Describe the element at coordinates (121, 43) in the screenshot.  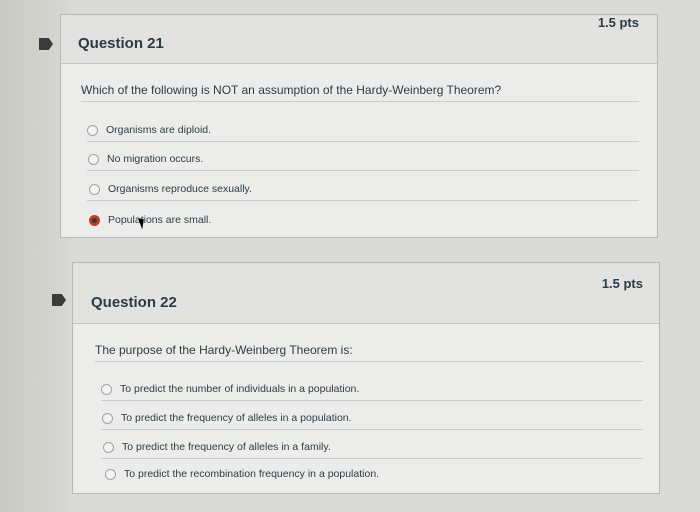
I see `question-21-title: Question 21` at that location.